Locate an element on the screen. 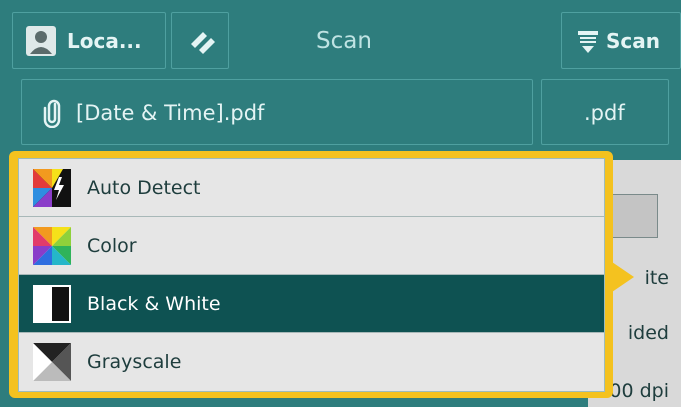  menu-item-label: Color is located at coordinates (112, 245).